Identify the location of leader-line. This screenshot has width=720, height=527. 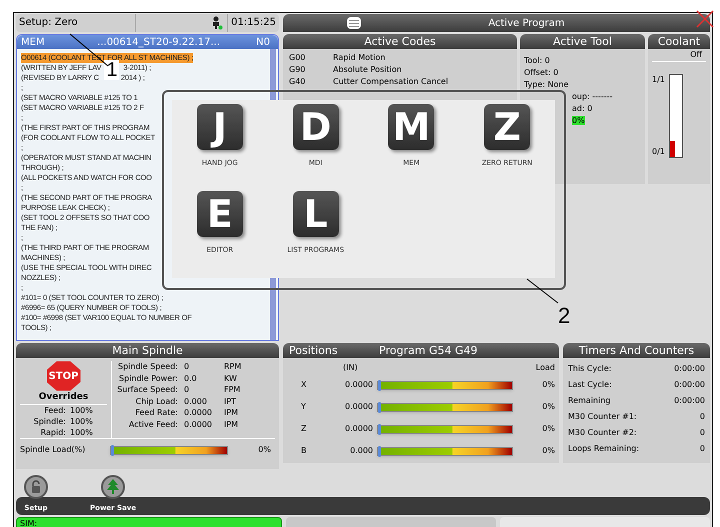
(542, 291).